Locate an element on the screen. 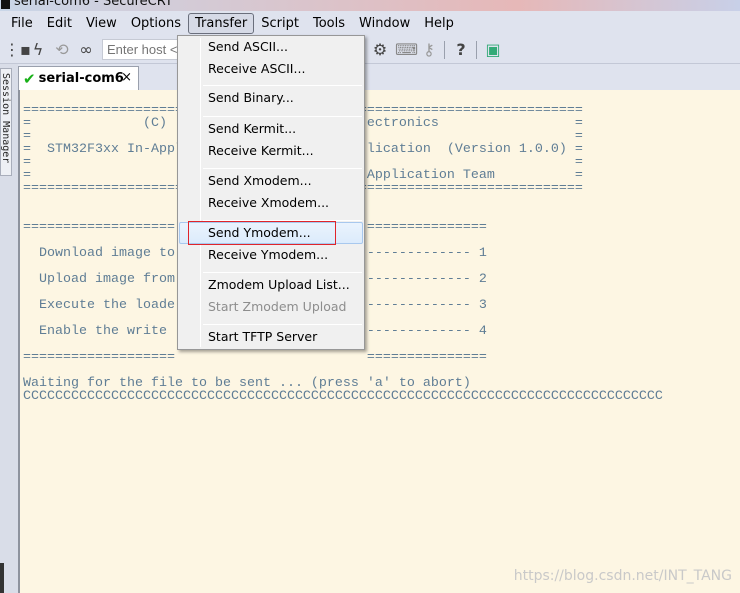 Image resolution: width=740 pixels, height=593 pixels. reconnect-icon: ⟲ is located at coordinates (62, 49).